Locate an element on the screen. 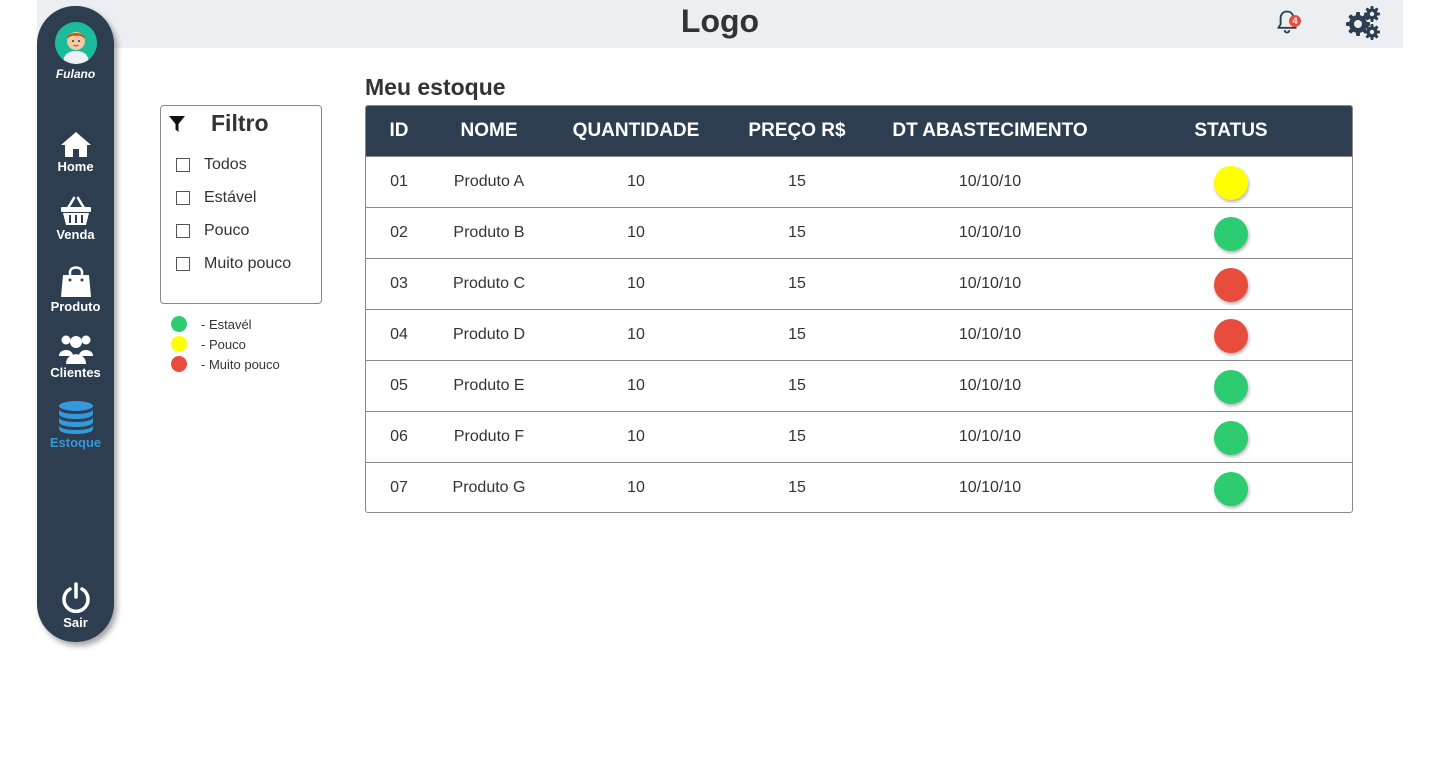 The height and width of the screenshot is (768, 1439). page-title: Meu estoque is located at coordinates (435, 87).